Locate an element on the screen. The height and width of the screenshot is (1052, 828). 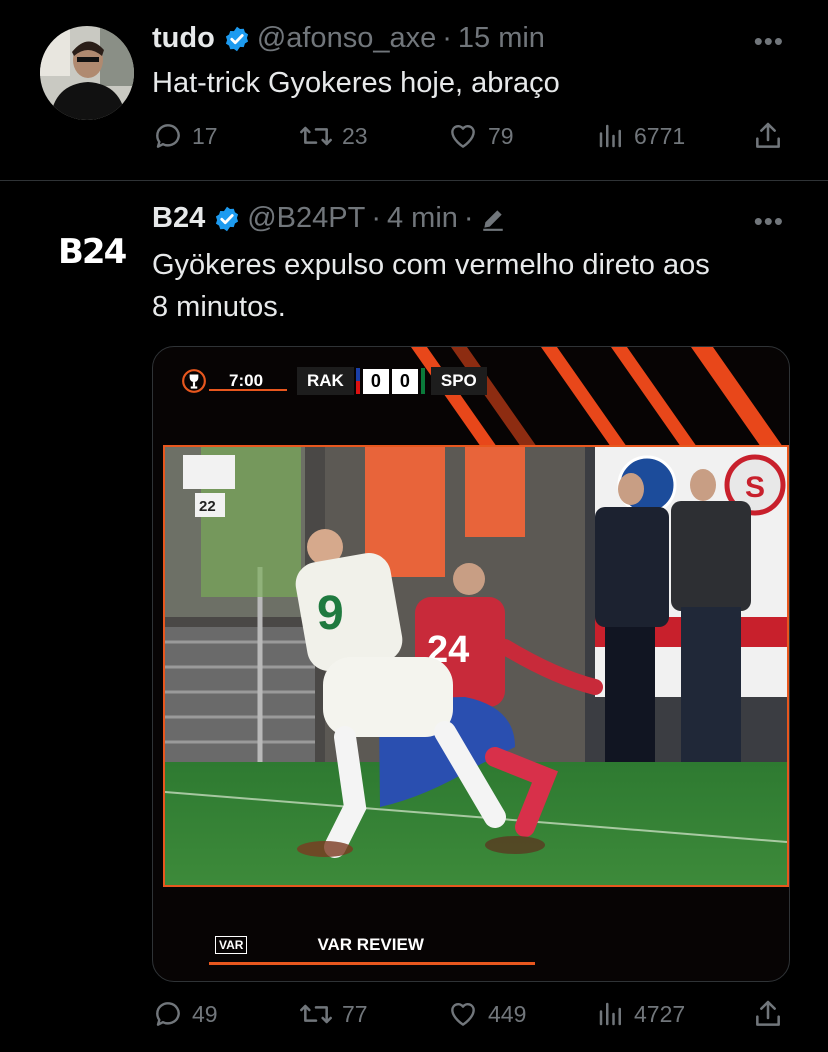
away-team-color is located at coordinates (422, 381).